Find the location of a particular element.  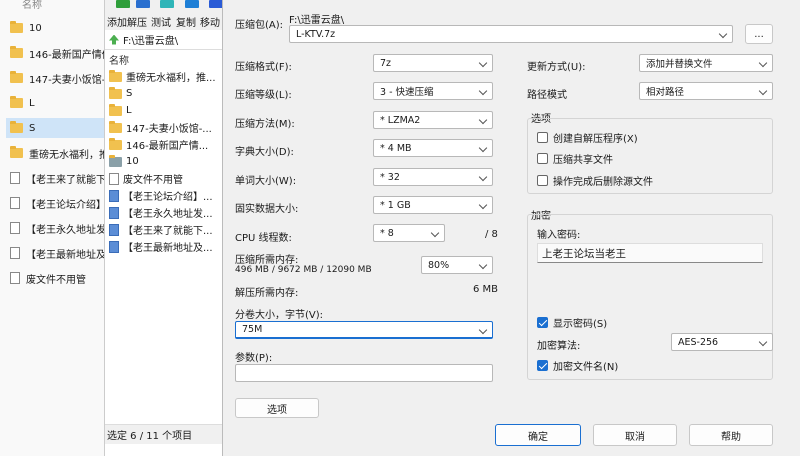

explorer-list-item: 147-夫妻小饭馆- is located at coordinates (59, 78).